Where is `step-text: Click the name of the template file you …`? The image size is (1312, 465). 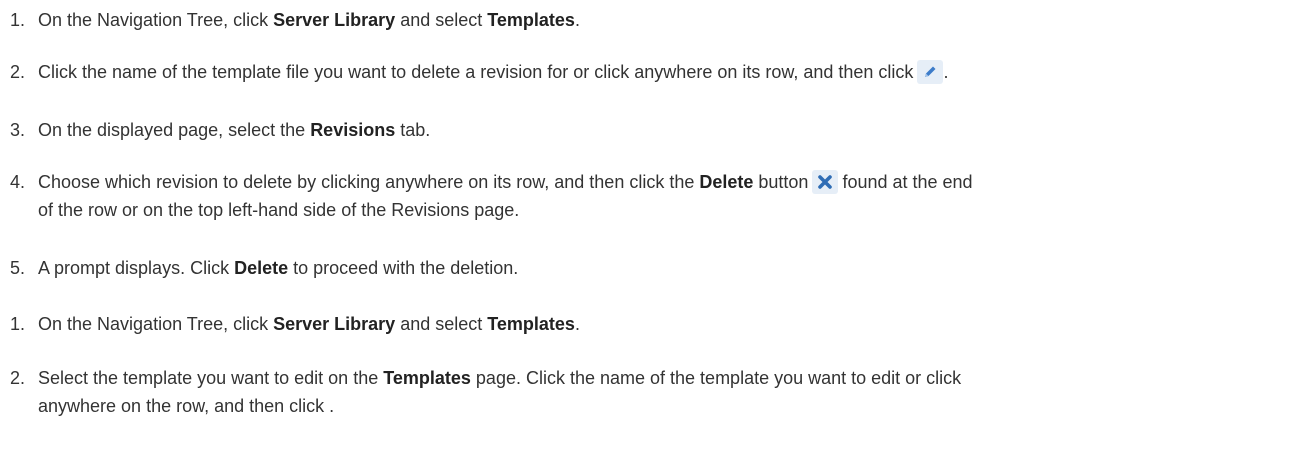
step-text: Click the name of the template file you … is located at coordinates (493, 72).